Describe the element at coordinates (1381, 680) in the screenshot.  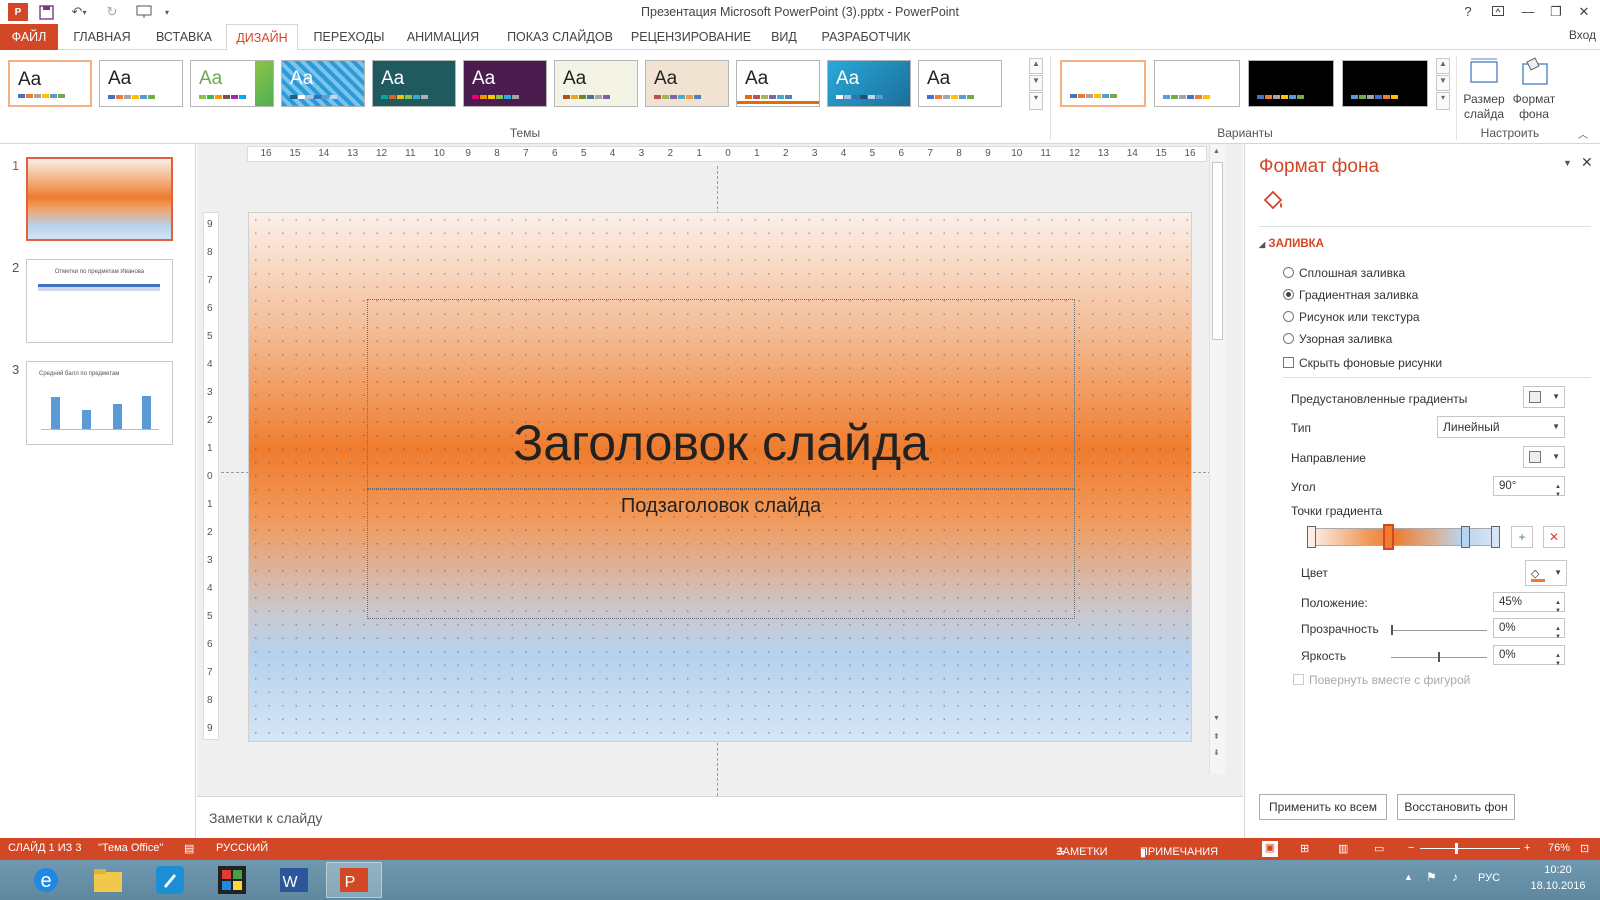
I see `rotate-with-shape-checkbox: Повернуть вместе с фигурой` at that location.